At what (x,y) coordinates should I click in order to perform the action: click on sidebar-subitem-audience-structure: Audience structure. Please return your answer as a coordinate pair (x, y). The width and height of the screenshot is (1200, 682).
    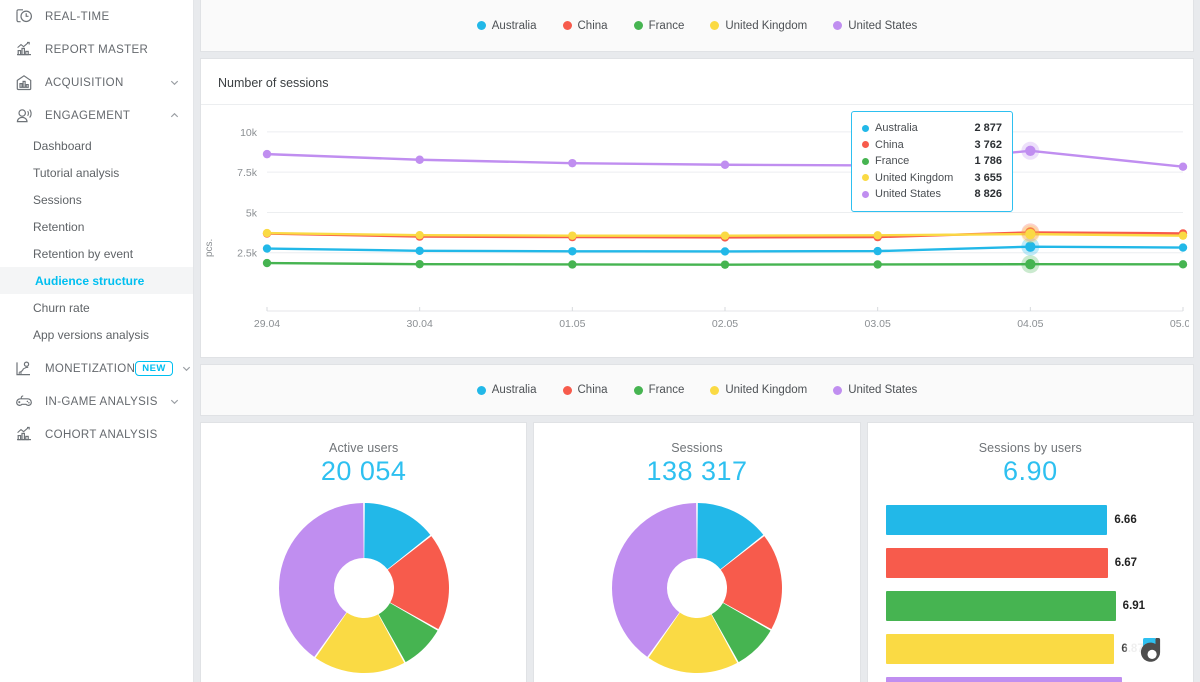
    Looking at the image, I should click on (96, 280).